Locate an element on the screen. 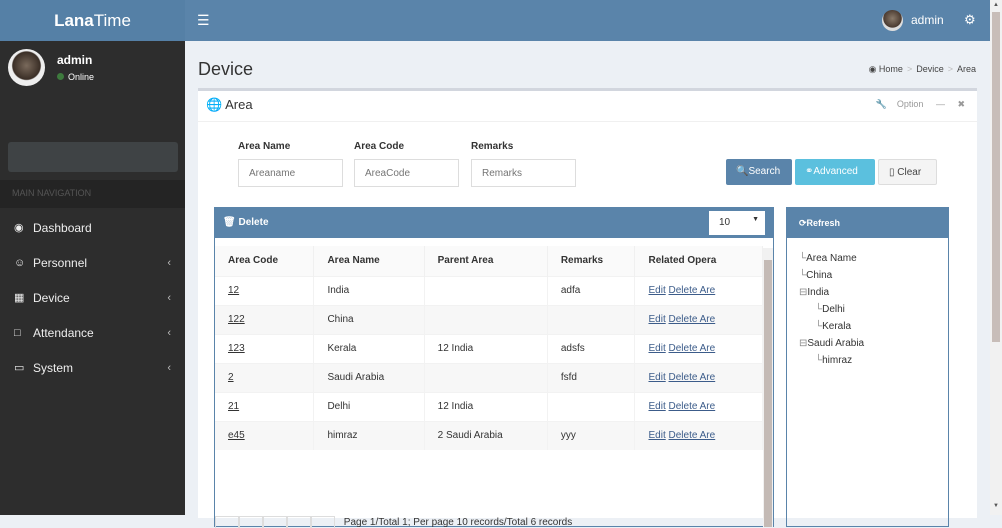  user-panel: admin Online is located at coordinates (92, 68).